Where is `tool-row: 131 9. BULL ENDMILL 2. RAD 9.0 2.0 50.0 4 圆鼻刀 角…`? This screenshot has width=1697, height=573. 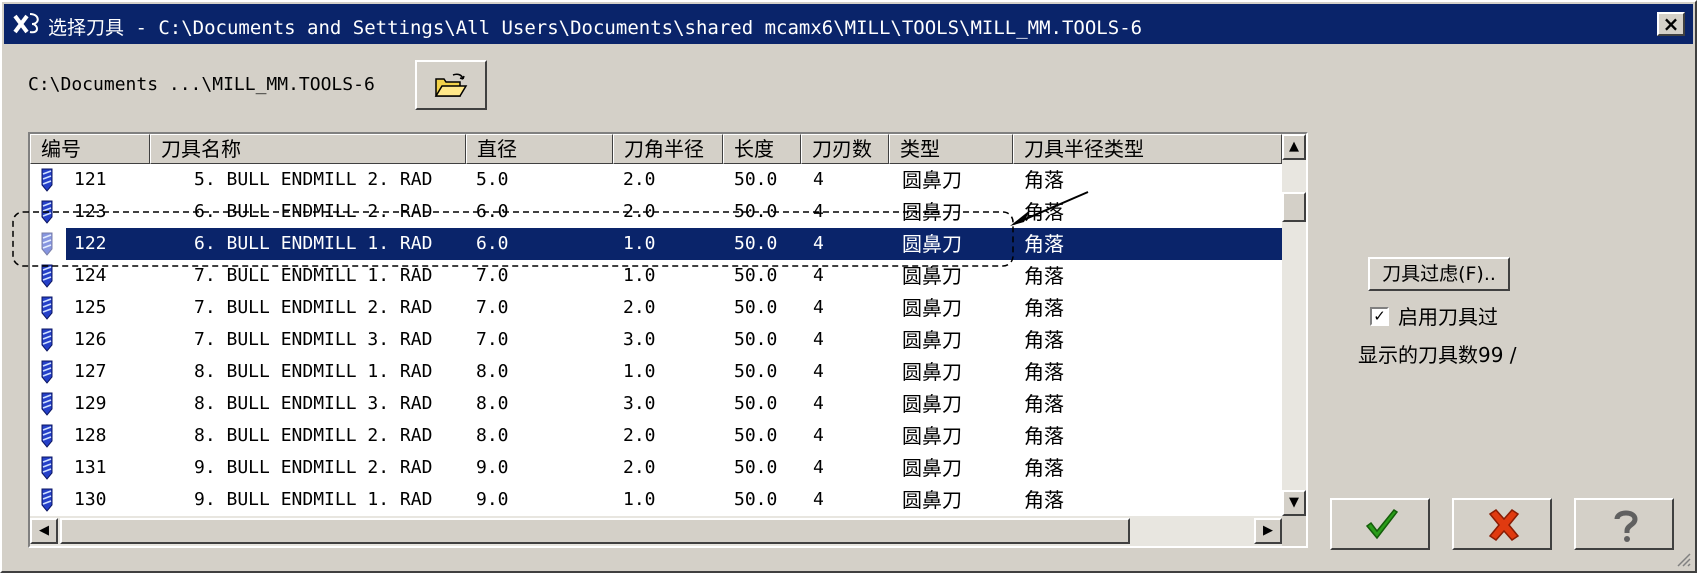 tool-row: 131 9. BULL ENDMILL 2. RAD 9.0 2.0 50.0 4 圆鼻刀 角… is located at coordinates (656, 468).